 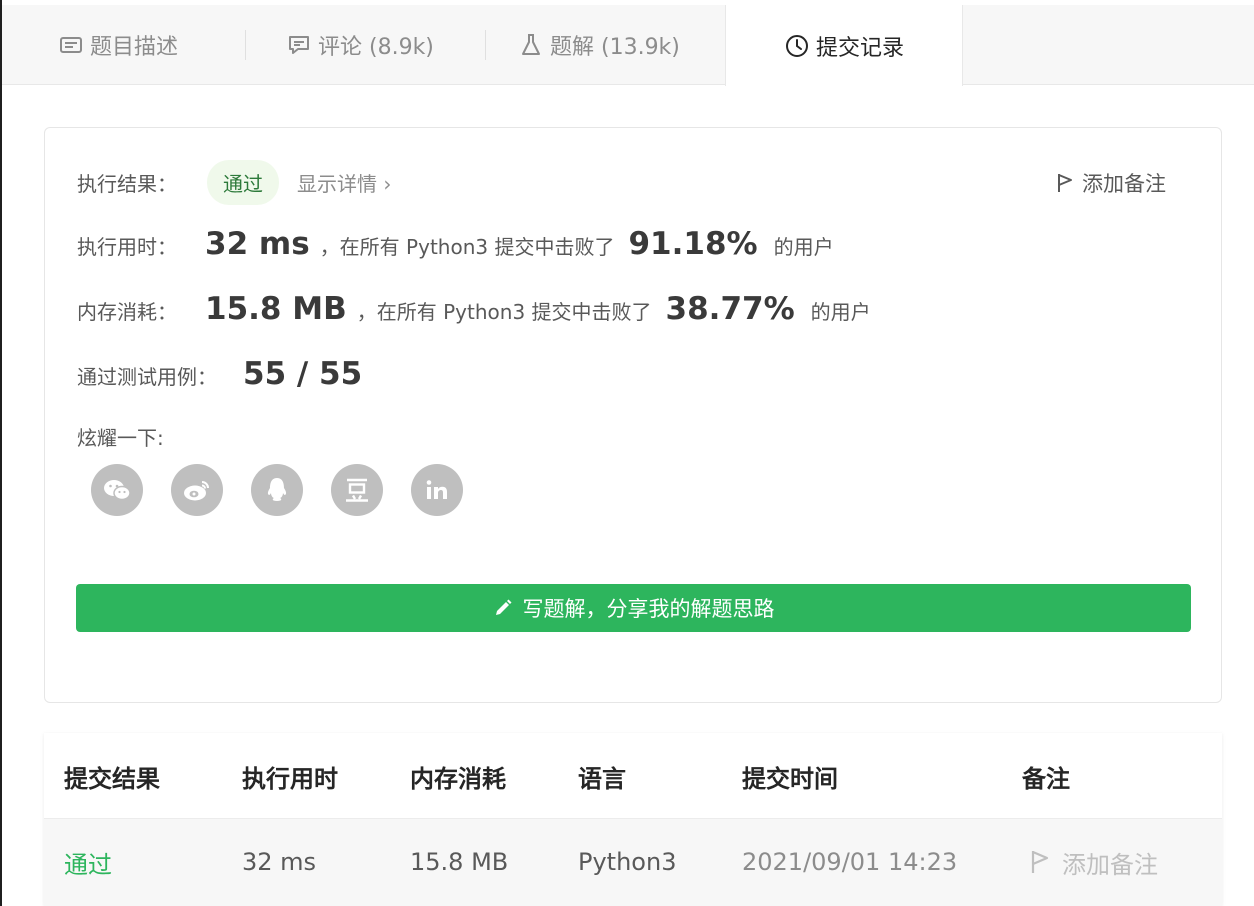 I want to click on header-time: 提交时间, so click(x=790, y=776).